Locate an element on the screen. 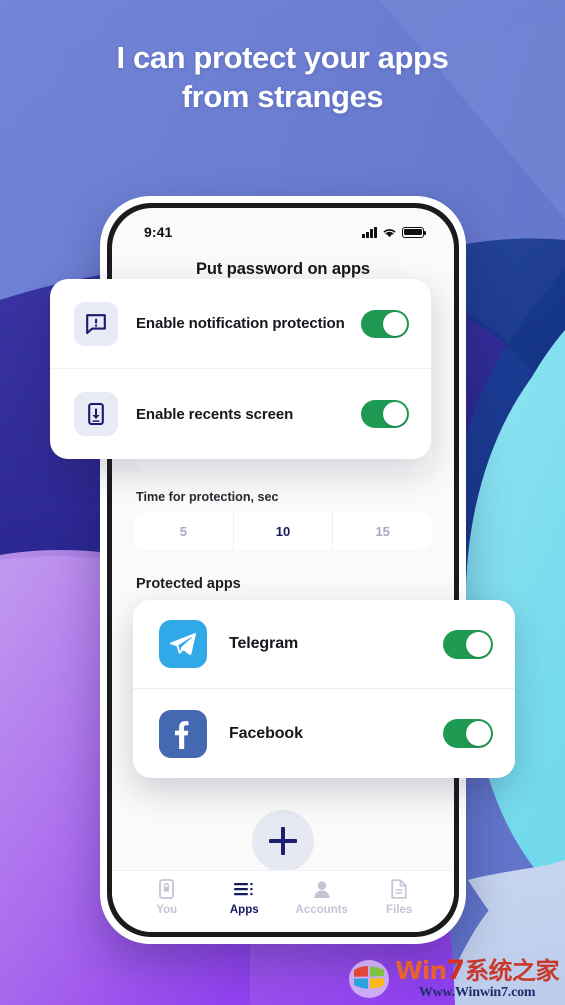  watermark-cn: 系统之家 is located at coordinates (512, 971).